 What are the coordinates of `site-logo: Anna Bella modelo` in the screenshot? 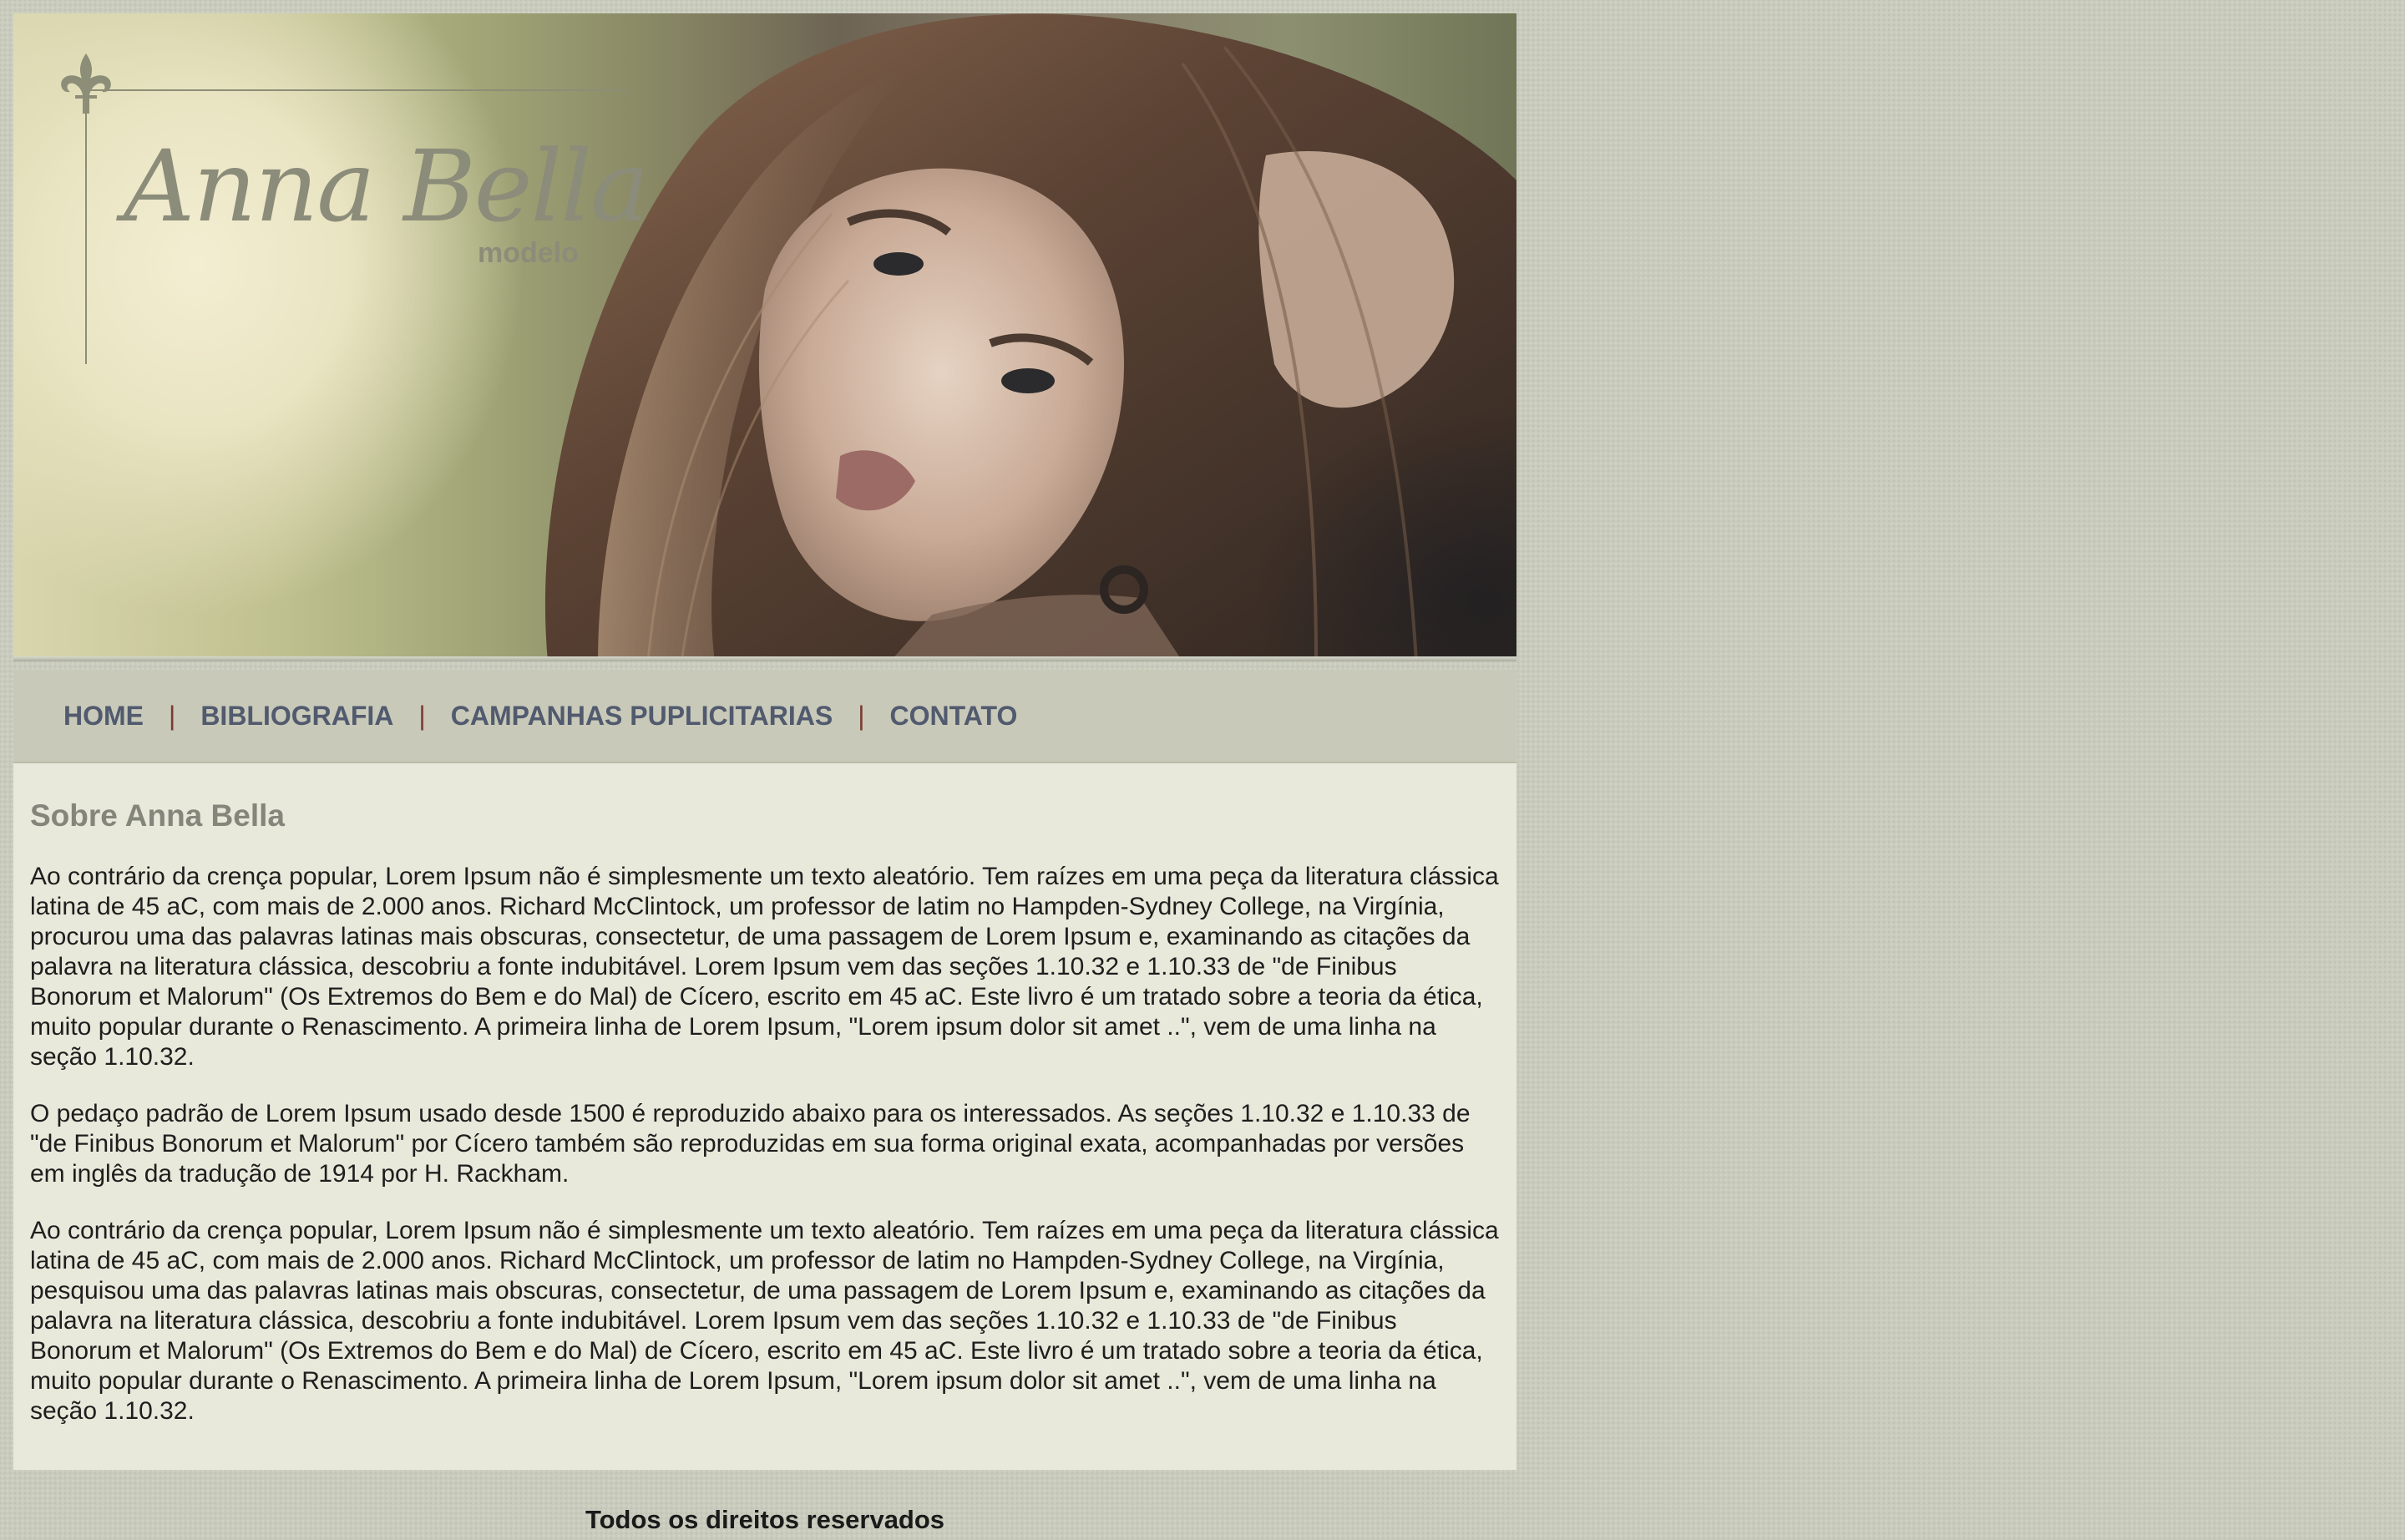 It's located at (346, 205).